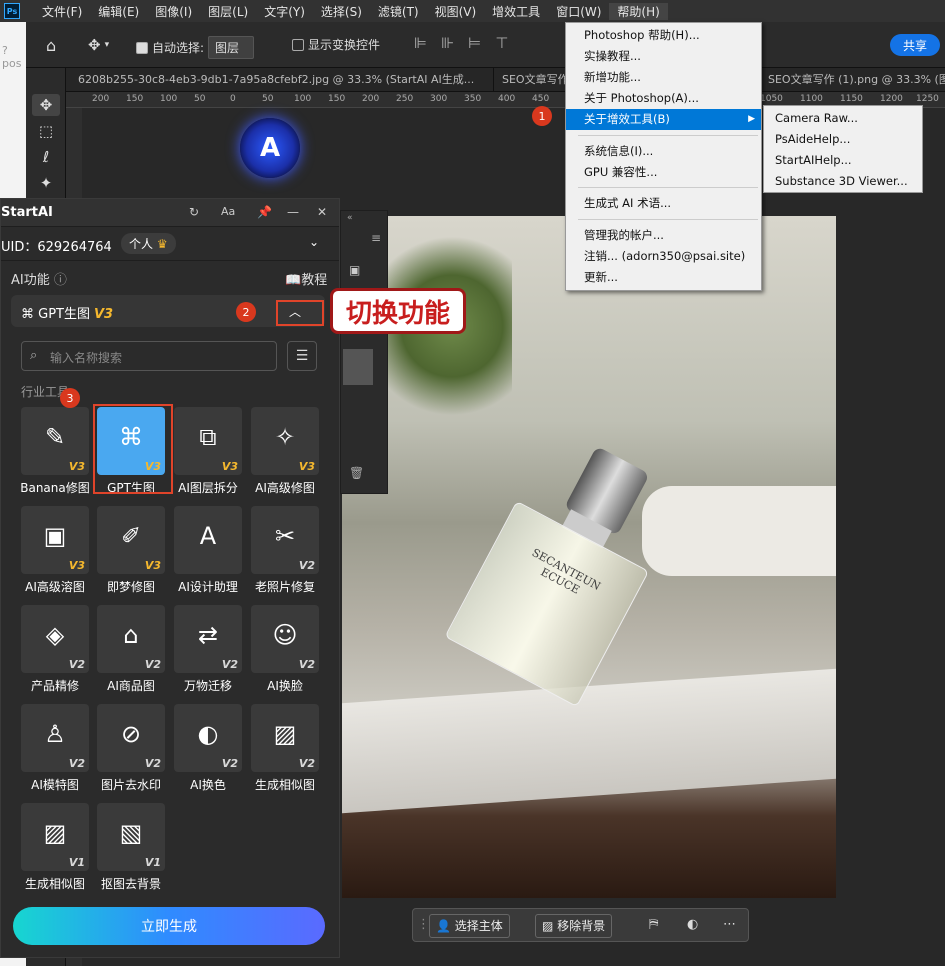 This screenshot has height=966, width=945. Describe the element at coordinates (420, 43) in the screenshot. I see `align-left-icon: ⊫` at that location.